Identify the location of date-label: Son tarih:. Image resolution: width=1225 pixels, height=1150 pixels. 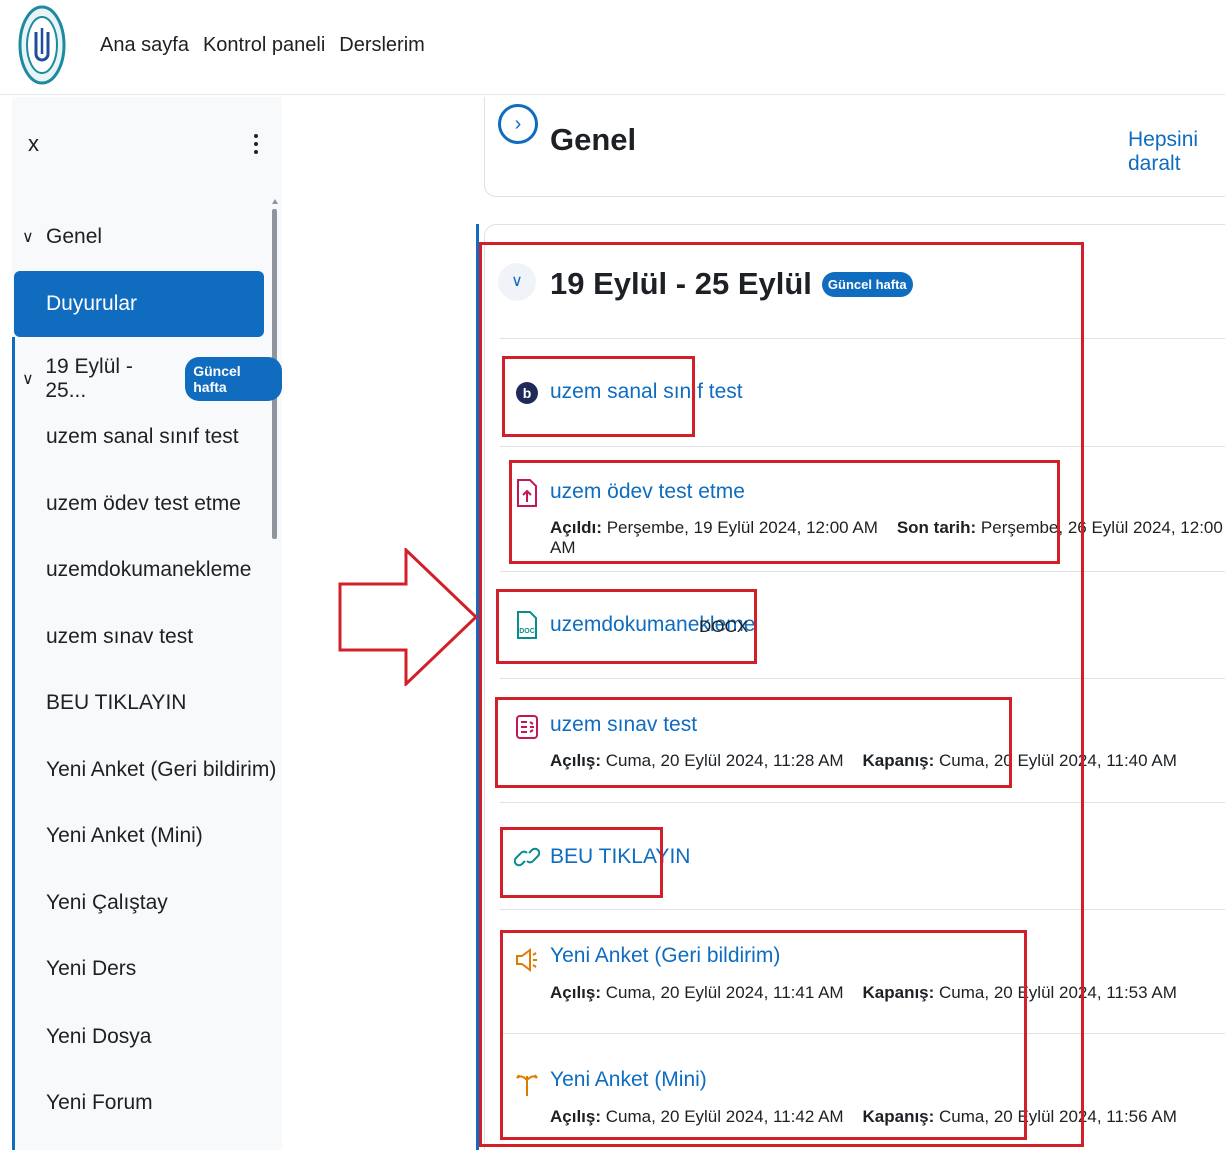
(936, 527).